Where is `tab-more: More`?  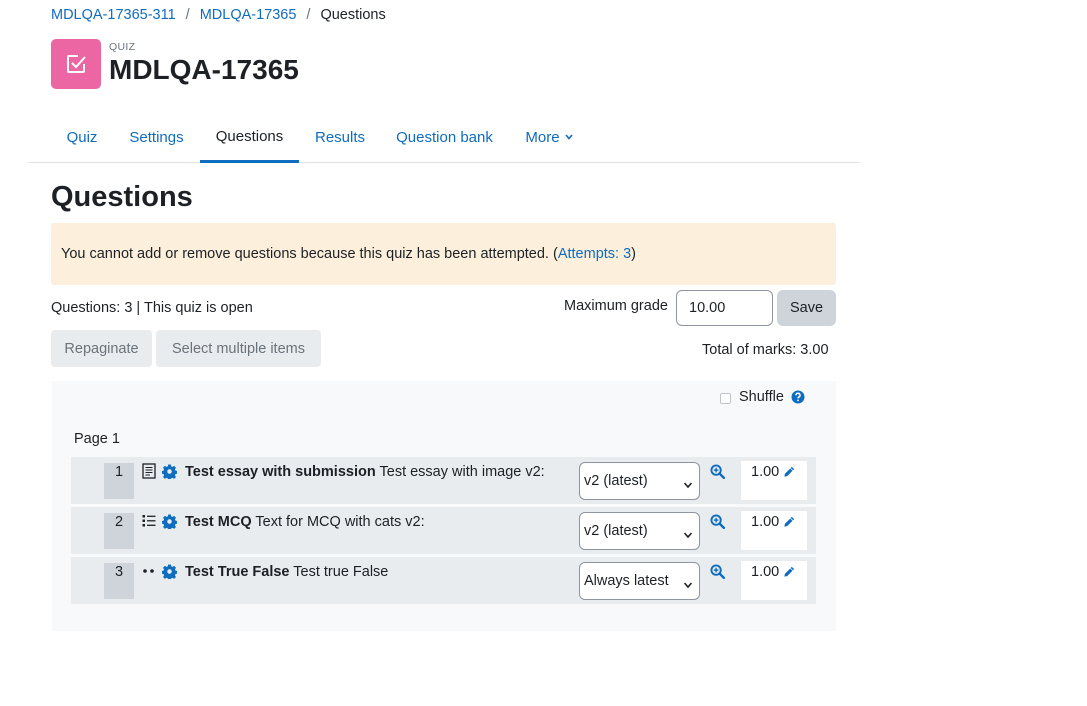
tab-more: More is located at coordinates (549, 137).